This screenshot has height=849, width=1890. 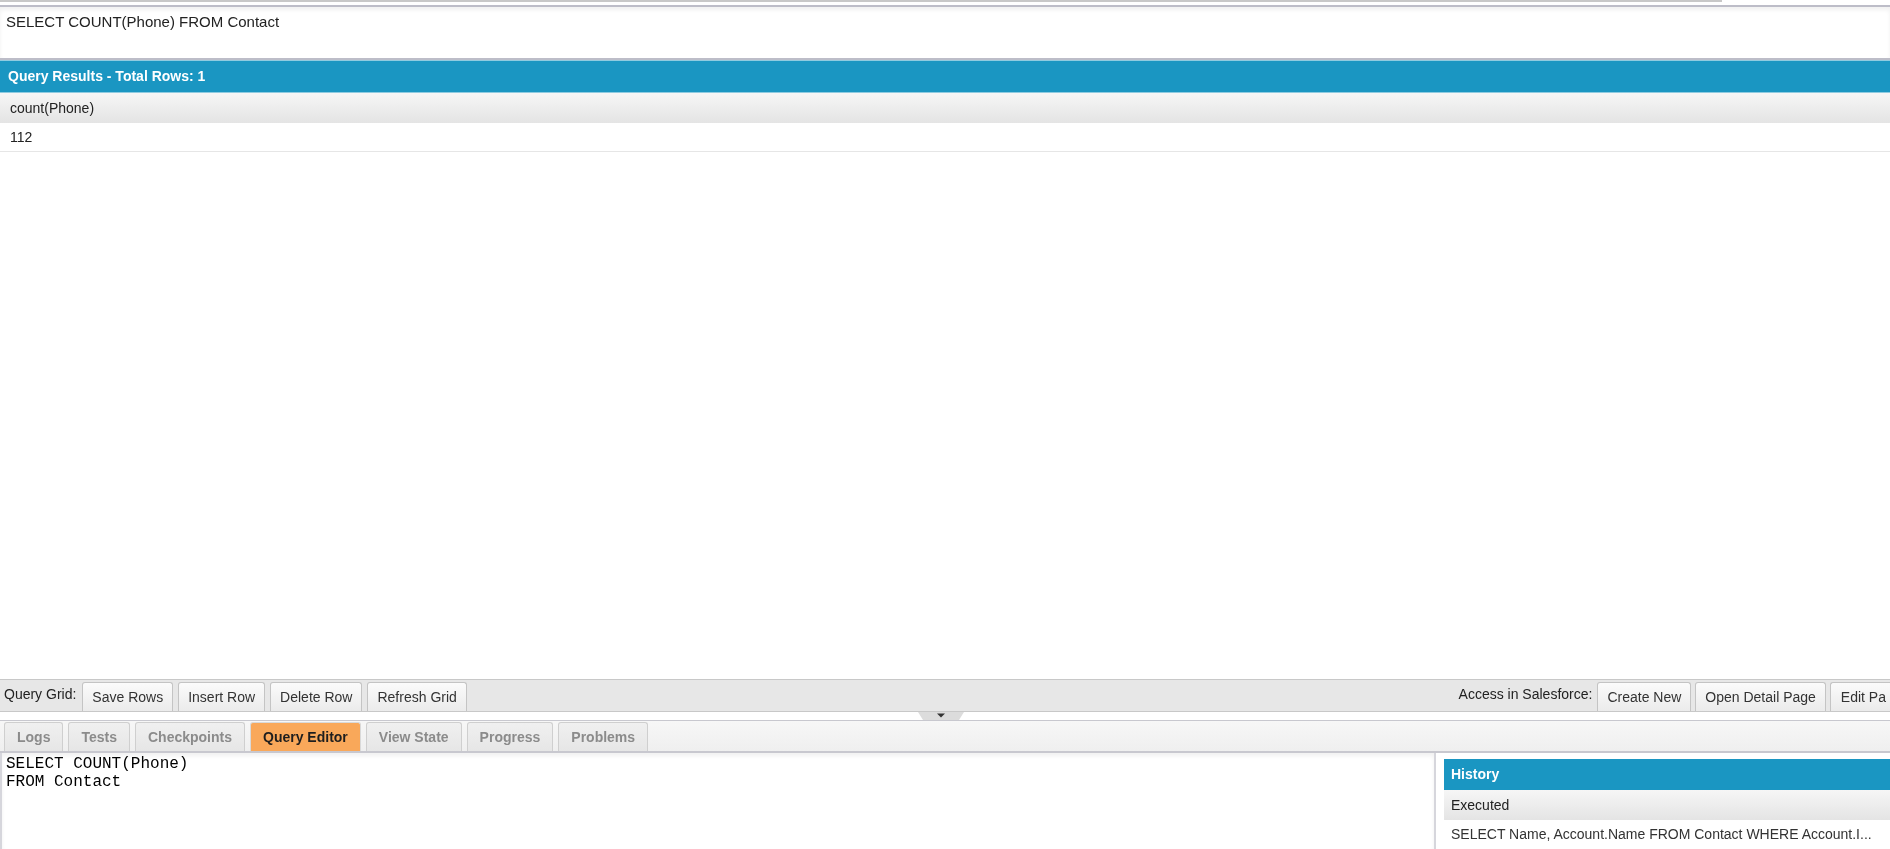 What do you see at coordinates (1859, 696) in the screenshot?
I see `toolbar-button: Edit Pa` at bounding box center [1859, 696].